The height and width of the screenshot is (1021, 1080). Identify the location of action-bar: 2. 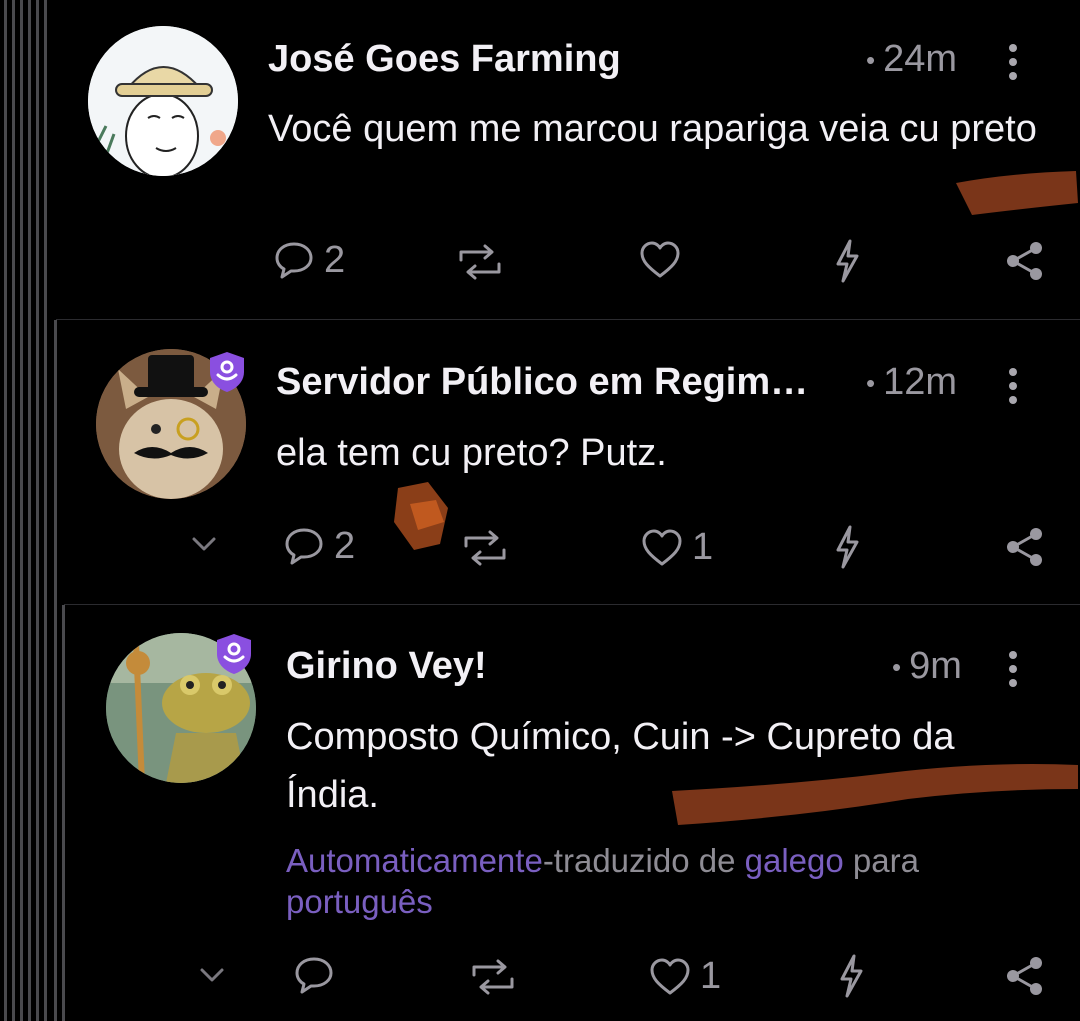
(540, 268).